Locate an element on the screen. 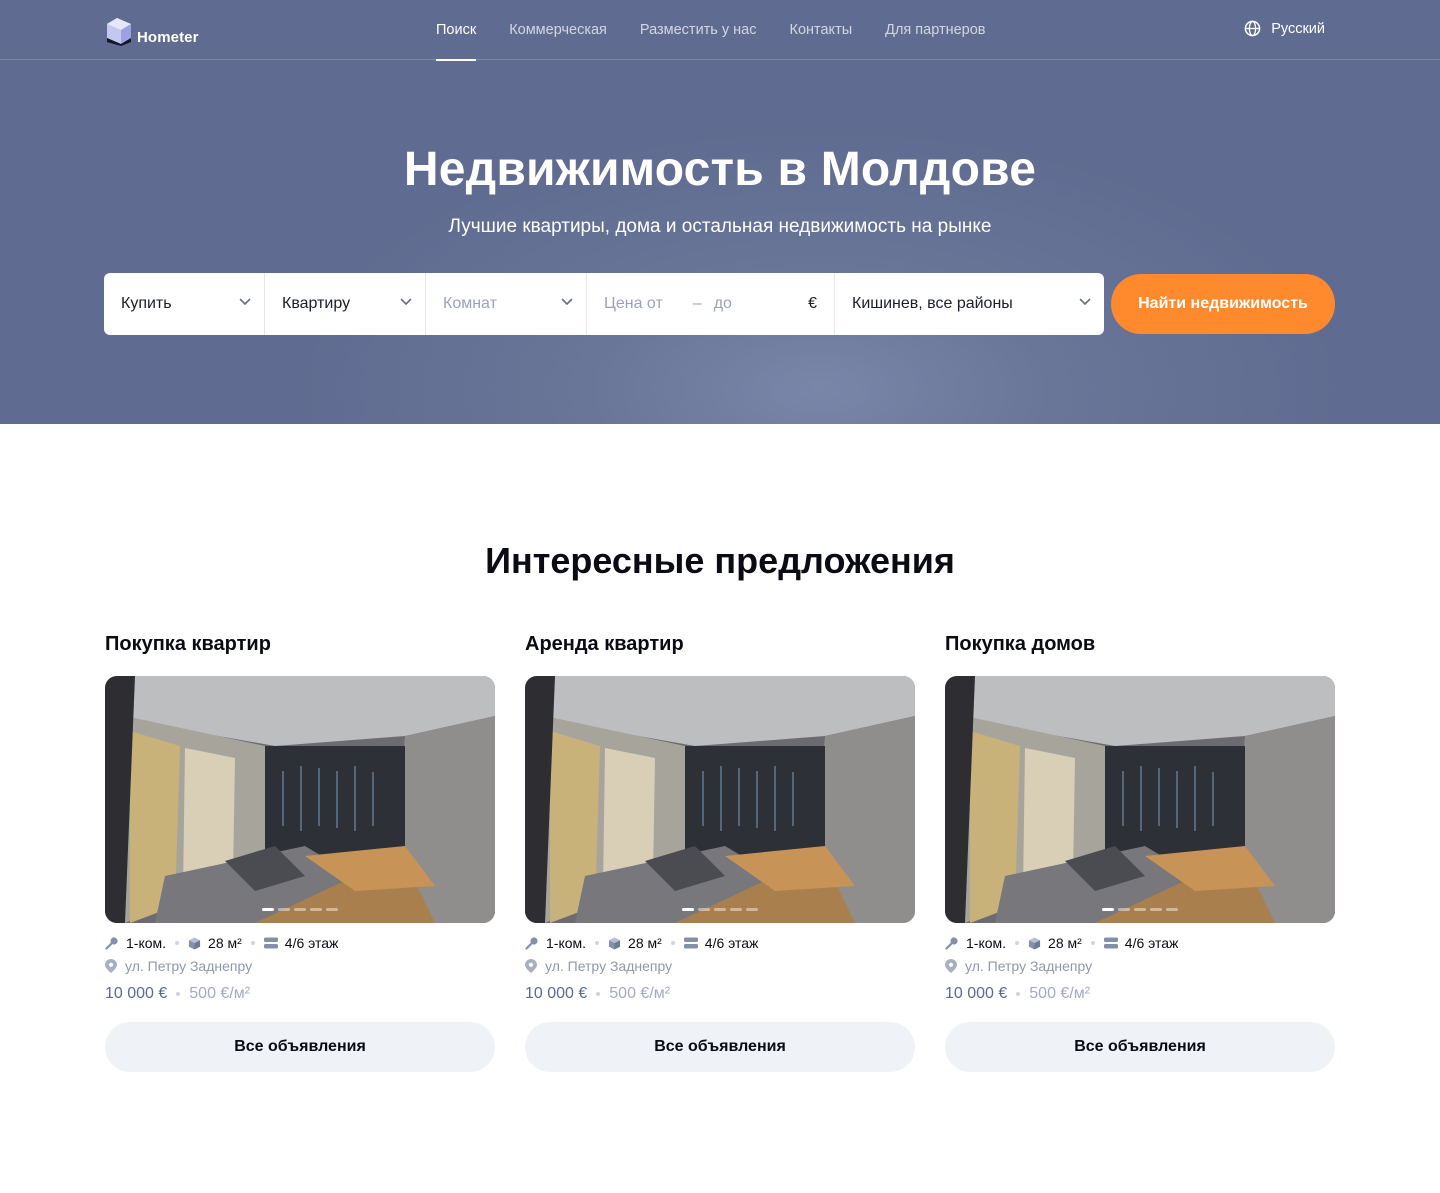  language-selector: Русский is located at coordinates (1284, 28).